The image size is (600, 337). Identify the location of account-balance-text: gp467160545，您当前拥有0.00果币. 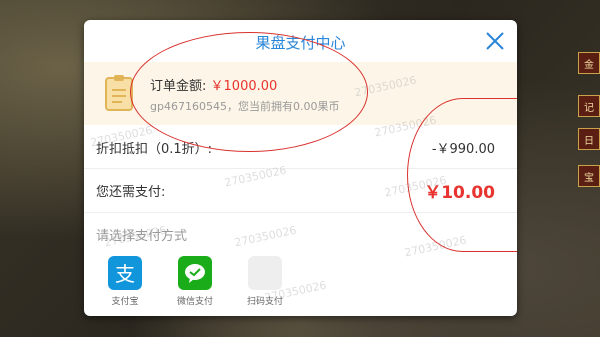
(245, 106).